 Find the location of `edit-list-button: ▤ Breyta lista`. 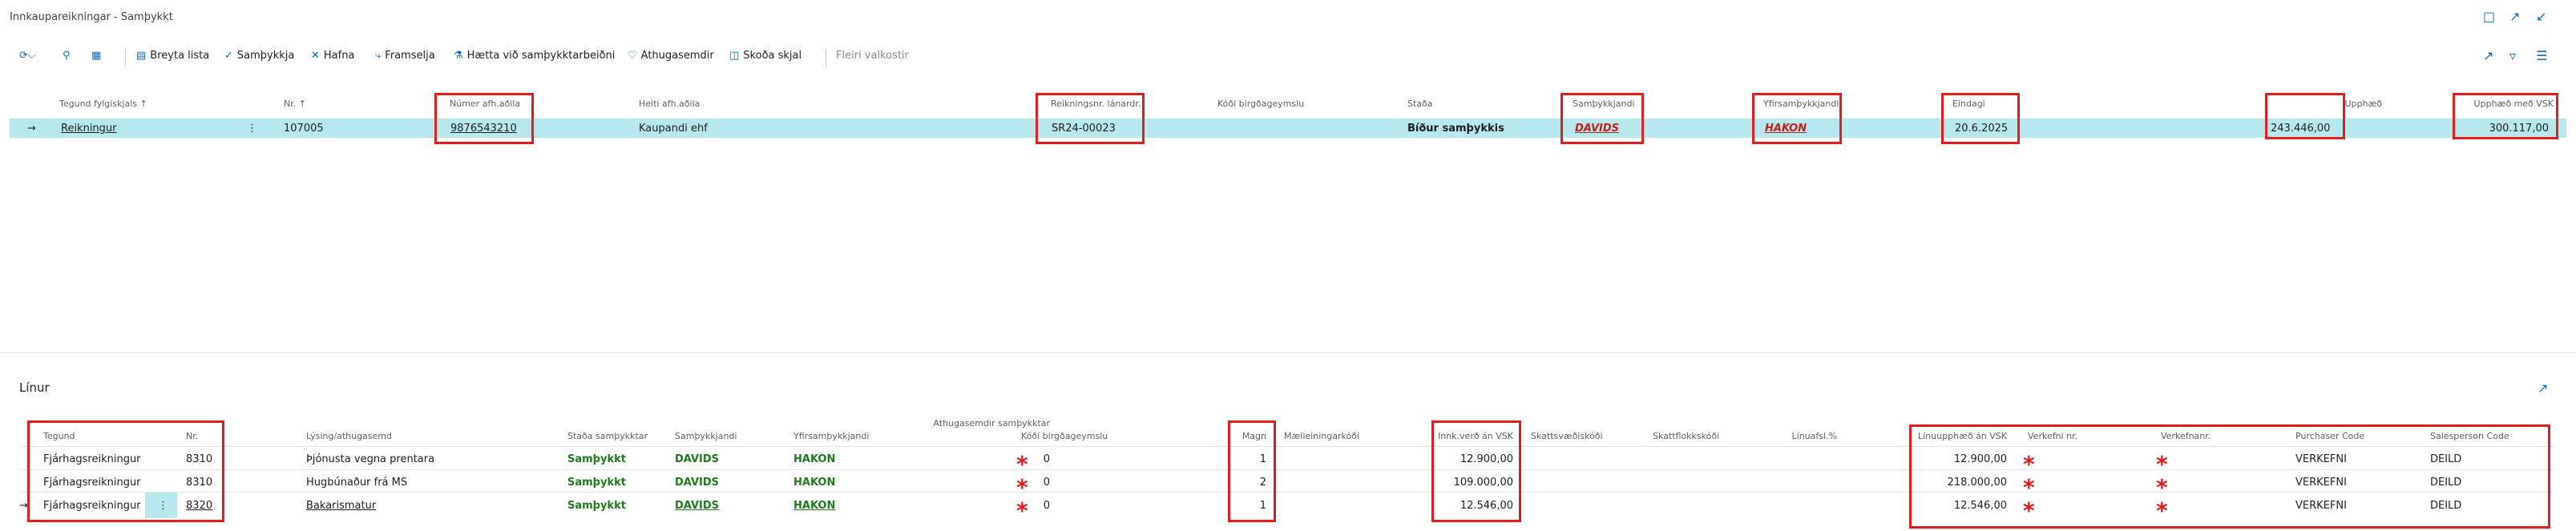

edit-list-button: ▤ Breyta lista is located at coordinates (173, 56).